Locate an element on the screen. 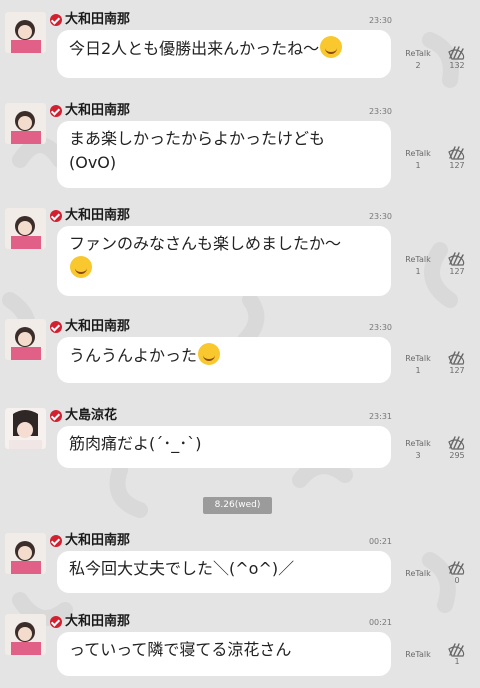  message-bubble: ファンのみなさんも楽しめましたか〜 is located at coordinates (224, 261).